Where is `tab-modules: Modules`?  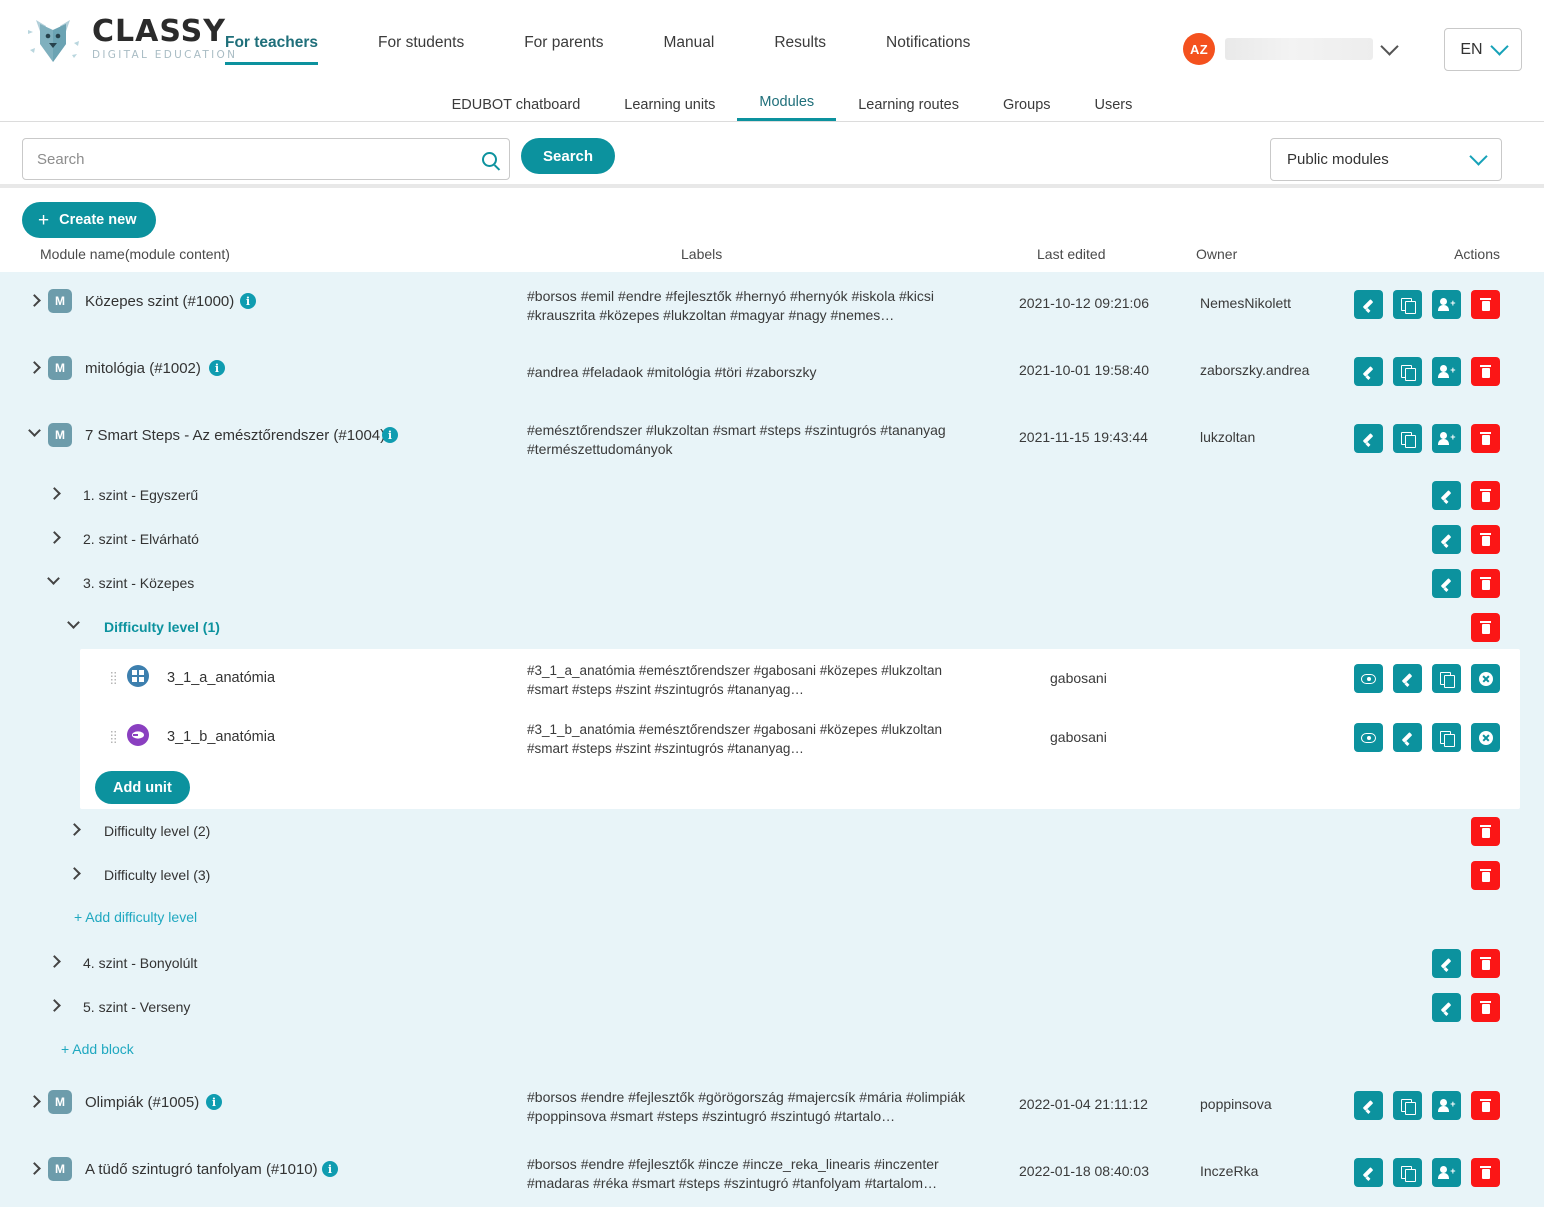
tab-modules: Modules is located at coordinates (787, 107).